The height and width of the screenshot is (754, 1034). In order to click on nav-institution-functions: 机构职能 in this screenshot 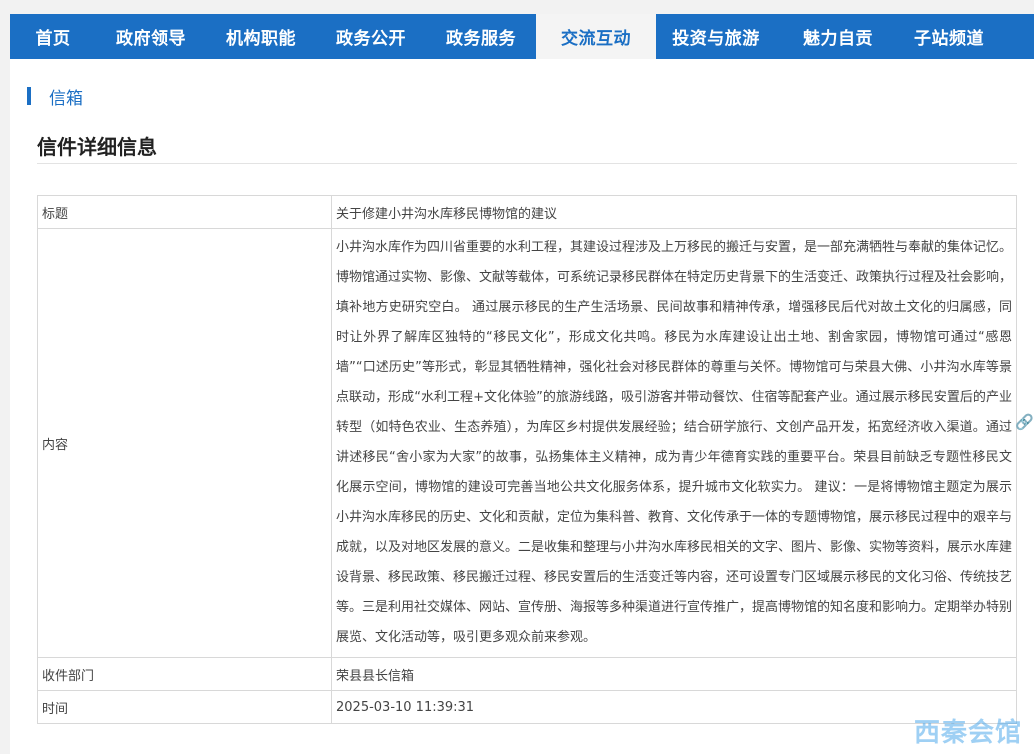, I will do `click(261, 36)`.